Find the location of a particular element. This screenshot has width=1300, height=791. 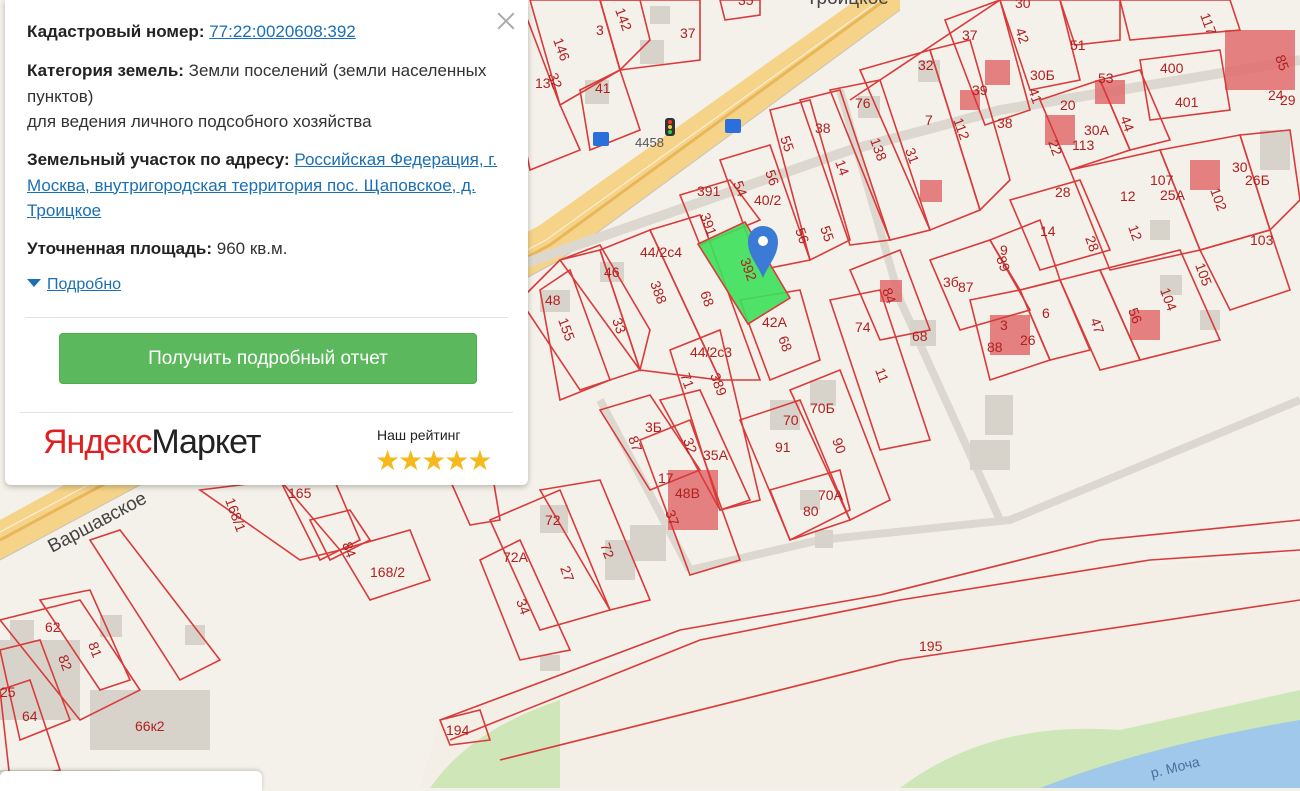

details-toggle: Подробно is located at coordinates (74, 285).